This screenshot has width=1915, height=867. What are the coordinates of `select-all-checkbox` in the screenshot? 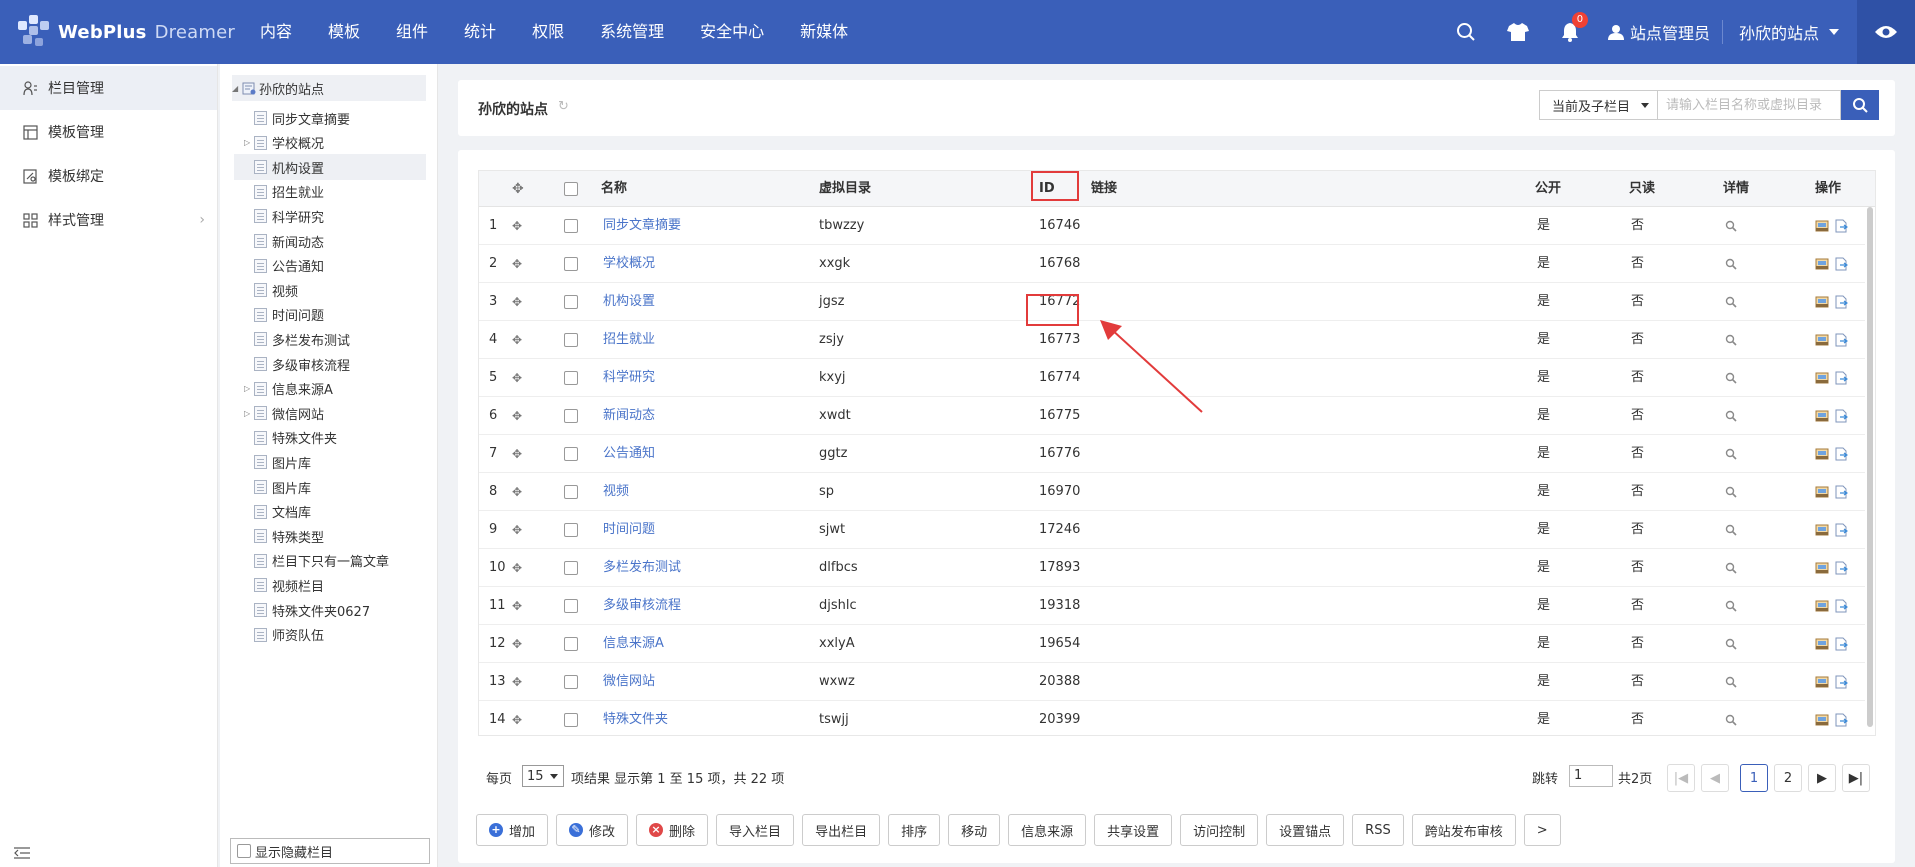 It's located at (571, 189).